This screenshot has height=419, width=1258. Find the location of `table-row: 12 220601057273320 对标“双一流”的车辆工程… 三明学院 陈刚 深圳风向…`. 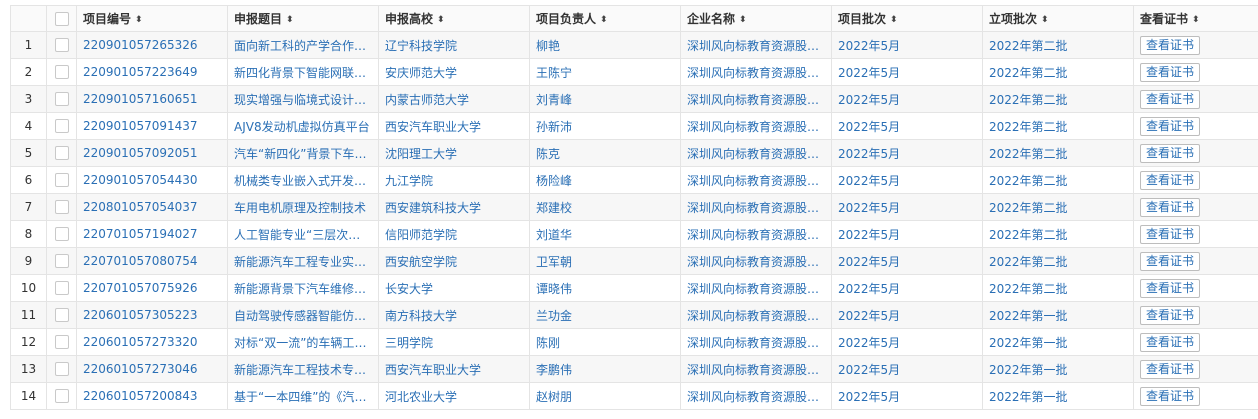

table-row: 12 220601057273320 对标“双一流”的车辆工程… 三明学院 陈刚 深圳风向… is located at coordinates (634, 342).